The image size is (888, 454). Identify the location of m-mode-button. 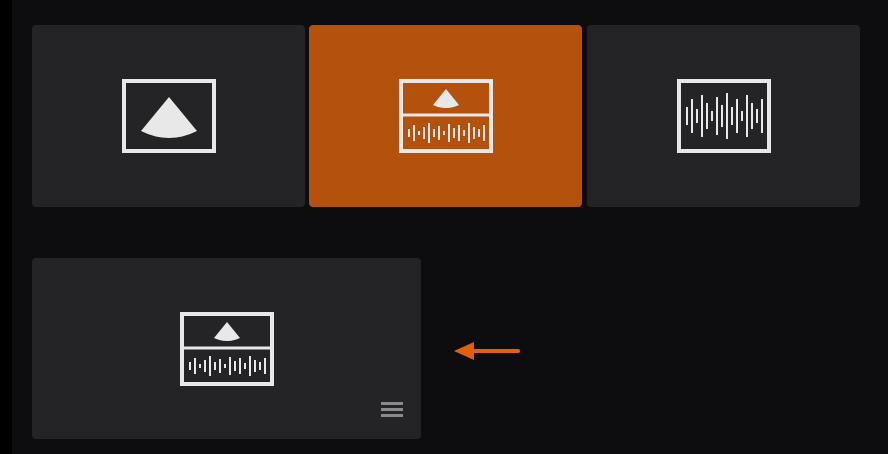
(723, 116).